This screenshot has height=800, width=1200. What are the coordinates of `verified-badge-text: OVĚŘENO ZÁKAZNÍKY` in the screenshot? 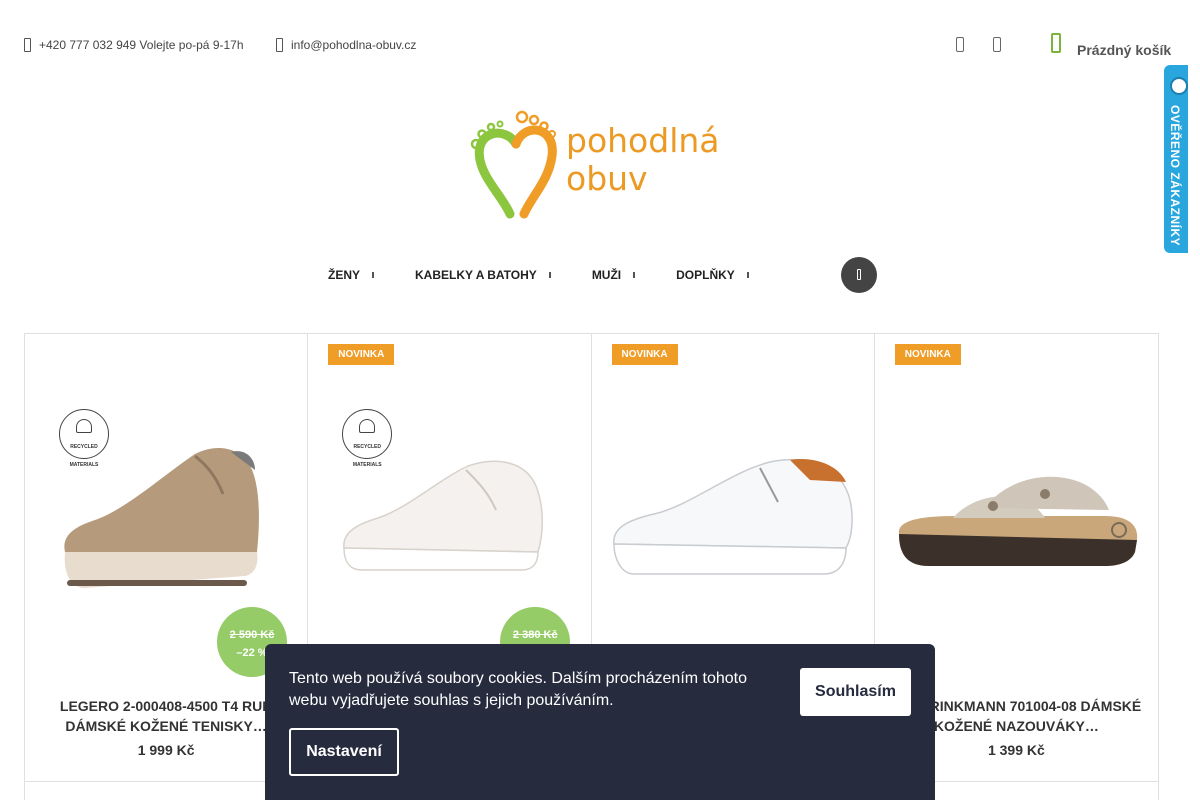 It's located at (1175, 175).